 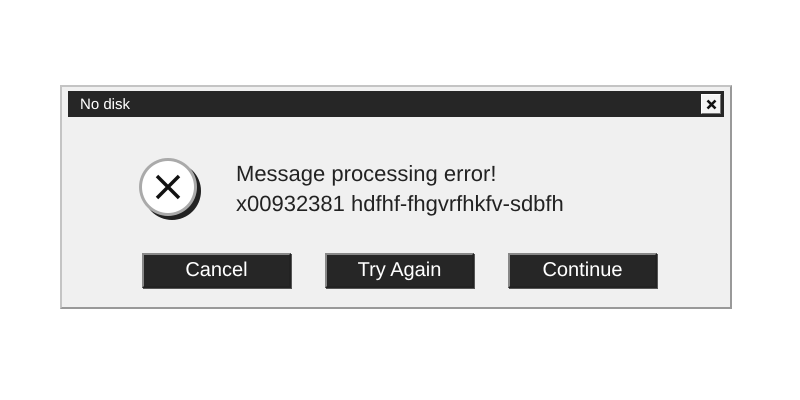 I want to click on window-title: No disk, so click(x=105, y=104).